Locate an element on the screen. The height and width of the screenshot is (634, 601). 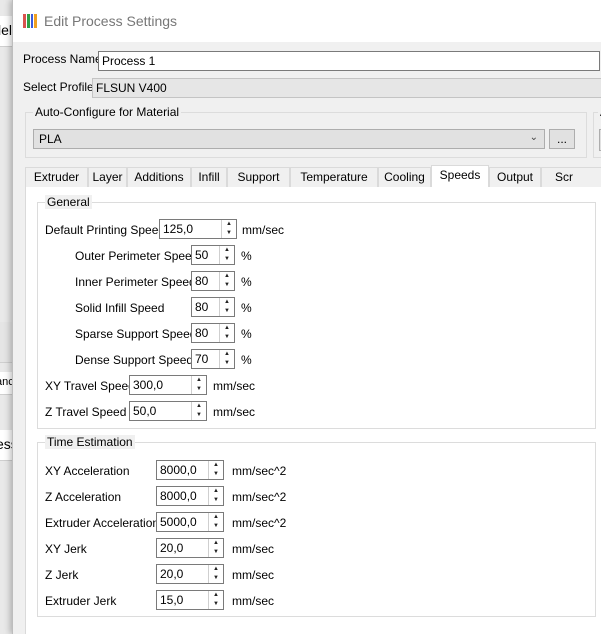
tab-infill: Infill is located at coordinates (209, 177).